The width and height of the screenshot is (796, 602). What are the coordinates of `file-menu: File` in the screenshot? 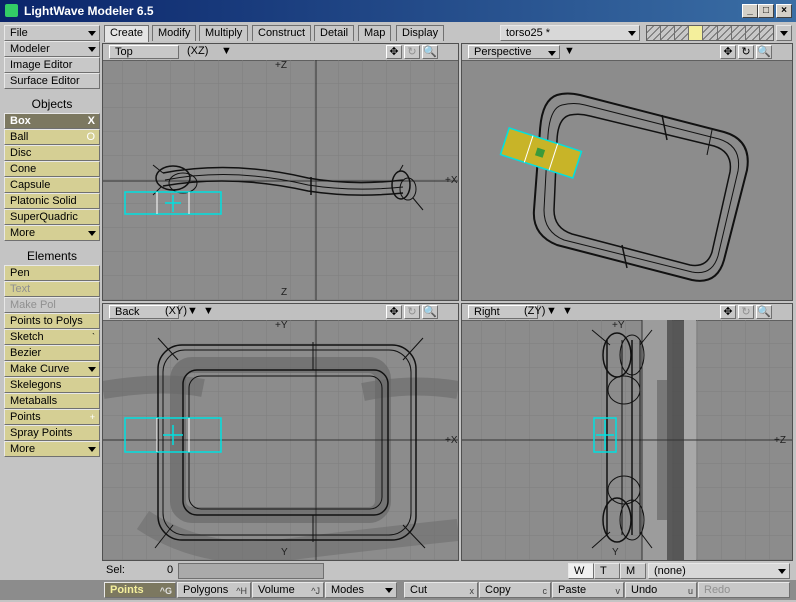 It's located at (52, 33).